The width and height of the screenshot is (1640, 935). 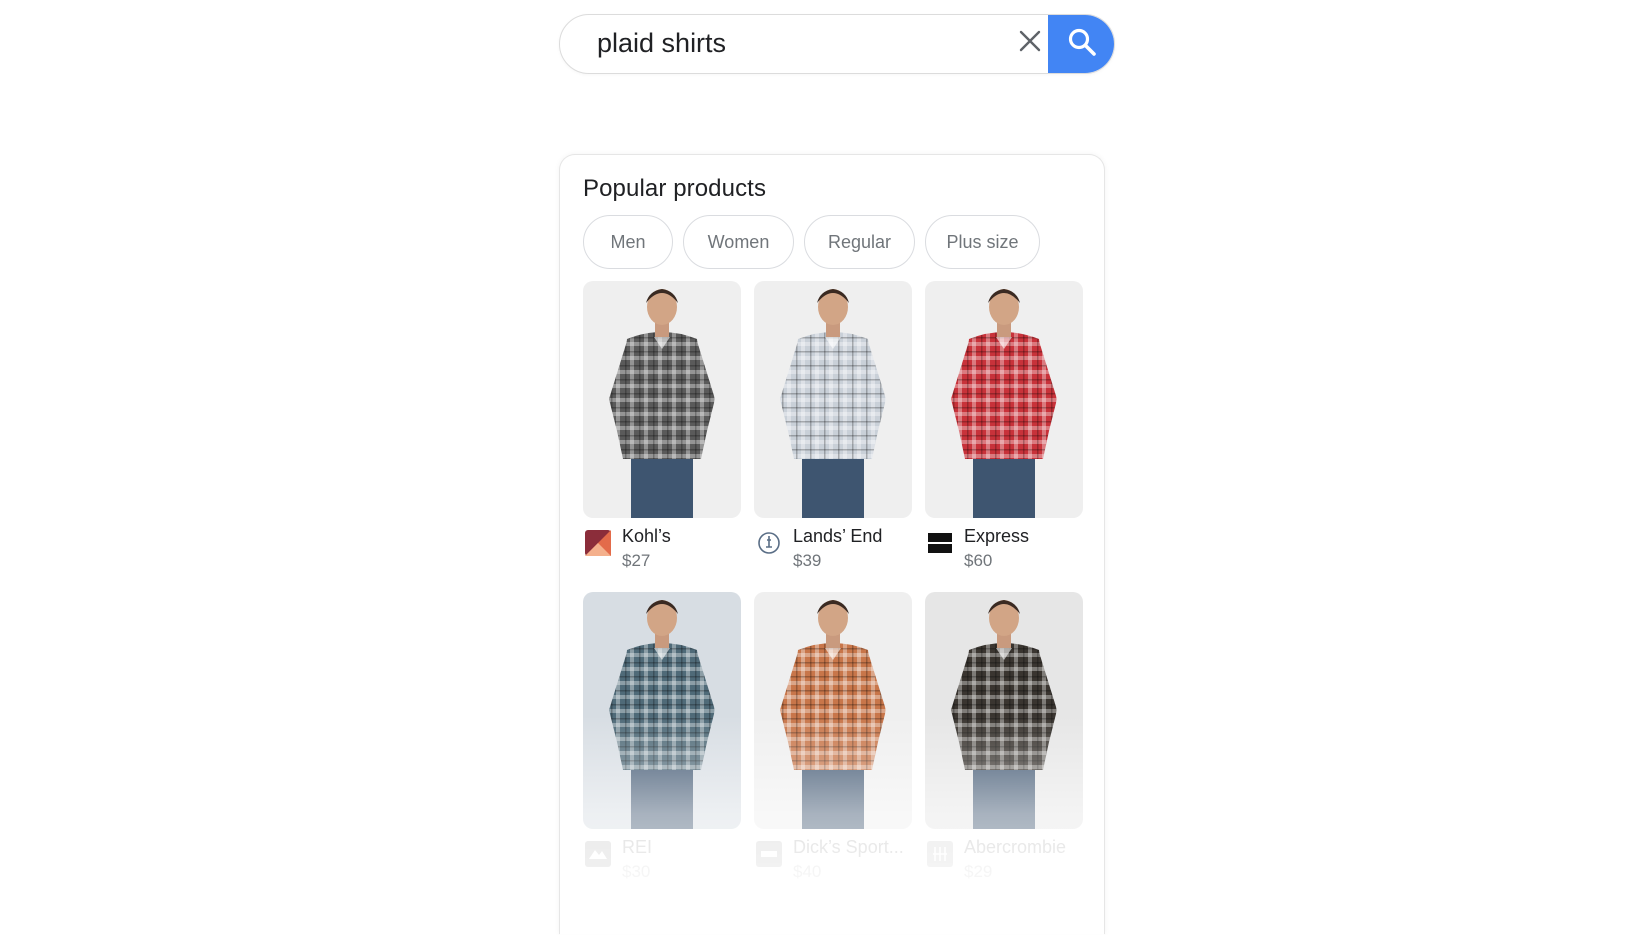 I want to click on product-card: REI $30, so click(x=662, y=736).